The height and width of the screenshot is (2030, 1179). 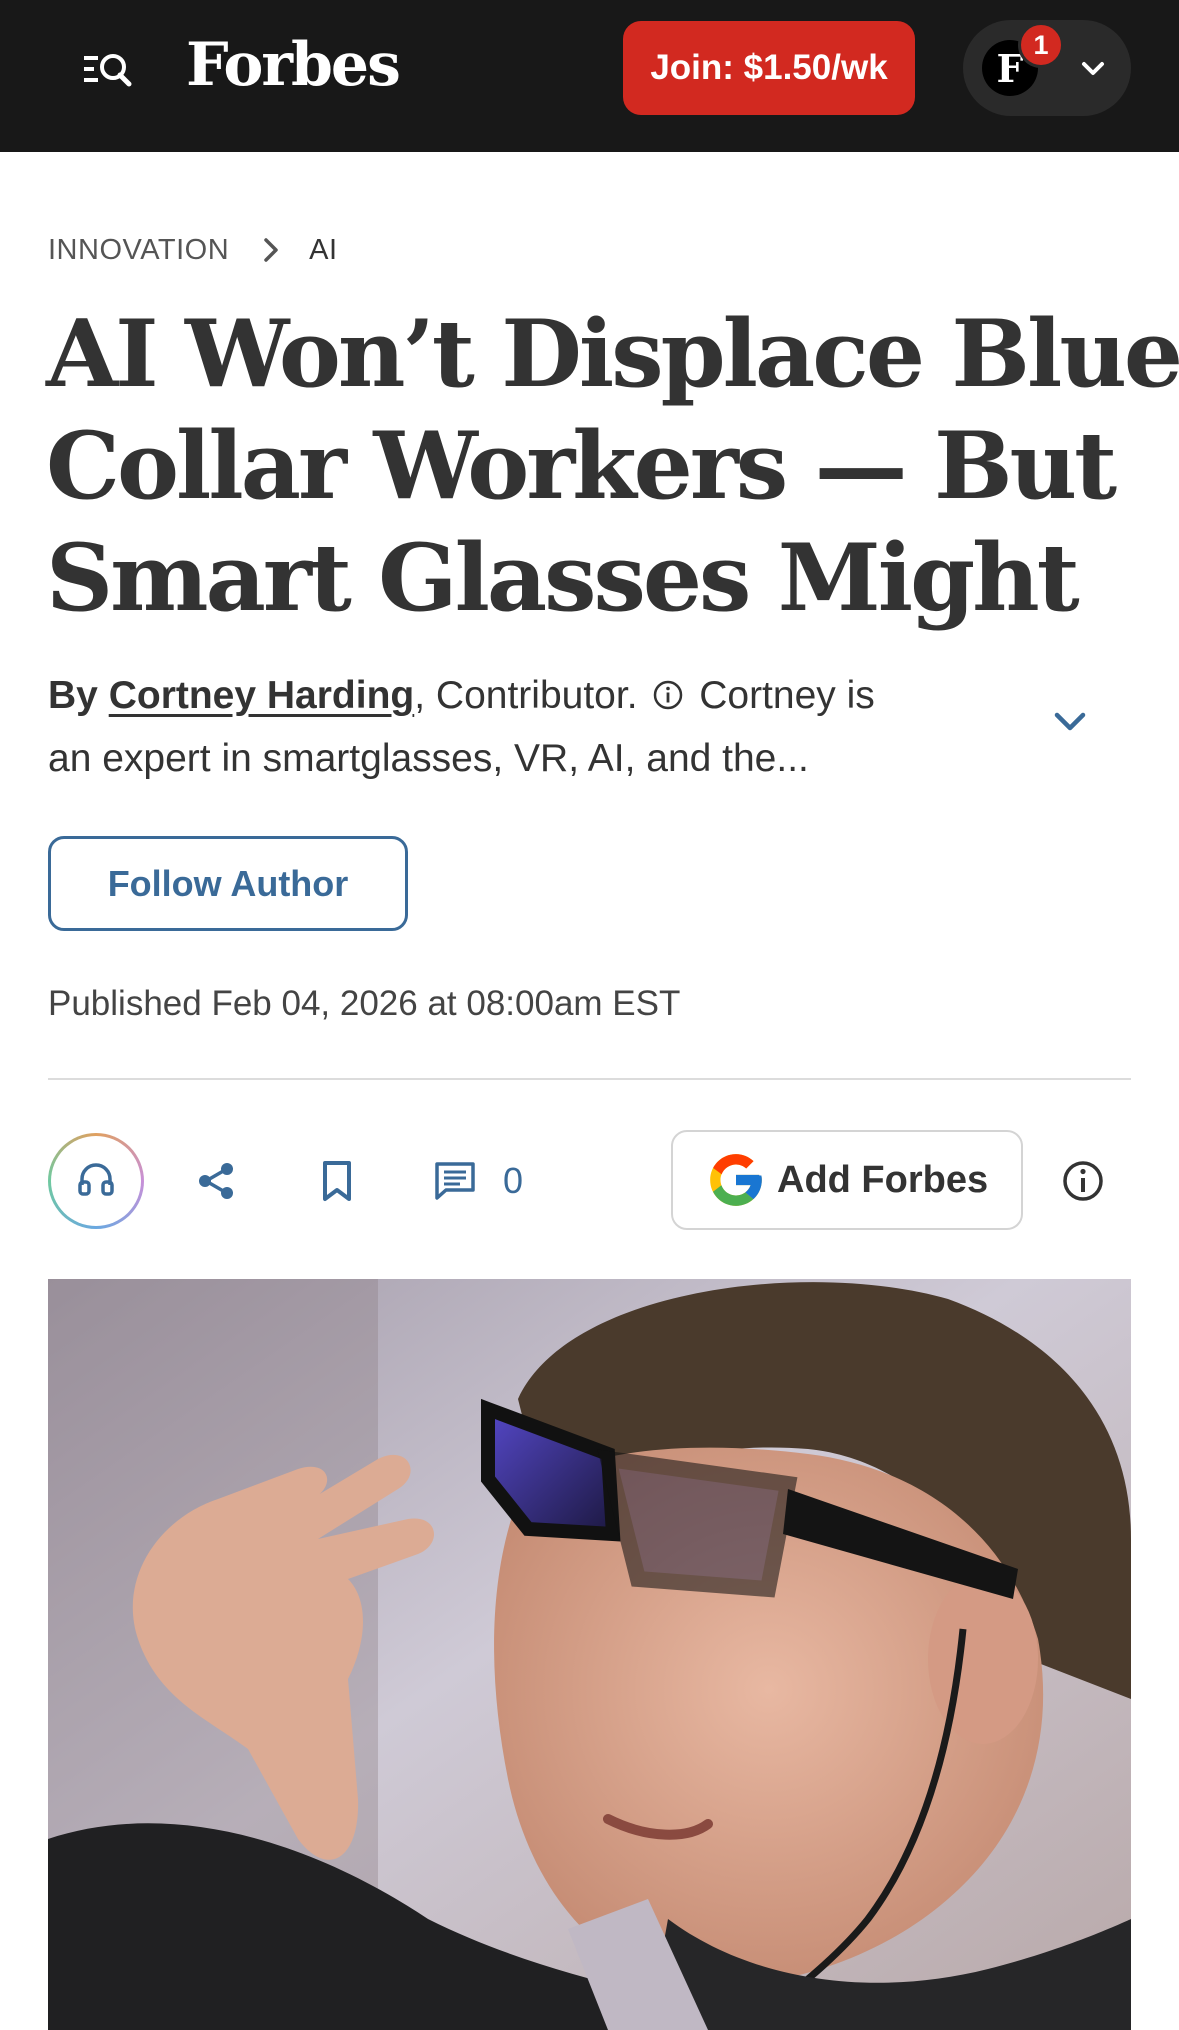 What do you see at coordinates (513, 1181) in the screenshot?
I see `comment-count: 0` at bounding box center [513, 1181].